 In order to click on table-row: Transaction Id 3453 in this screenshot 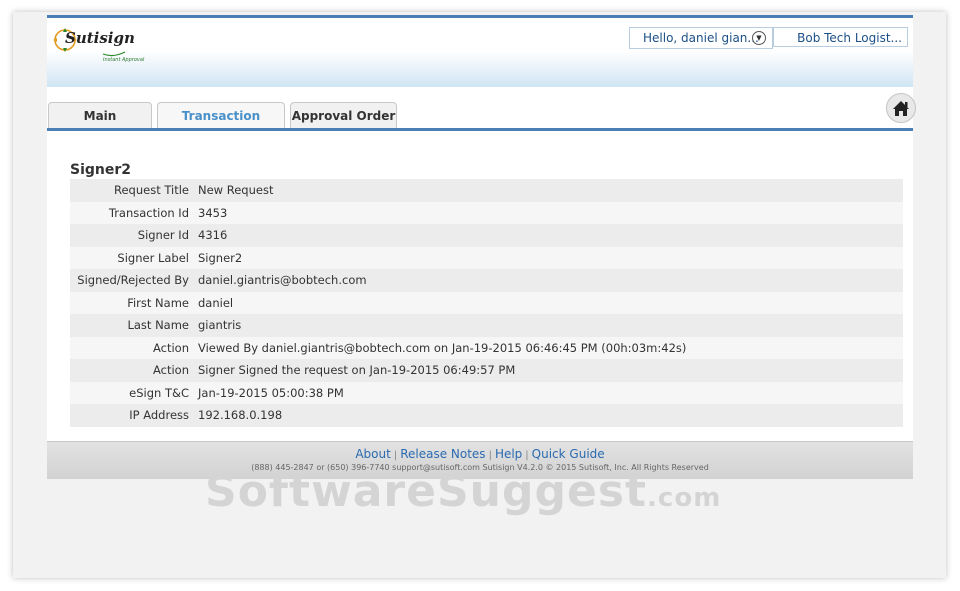, I will do `click(486, 212)`.